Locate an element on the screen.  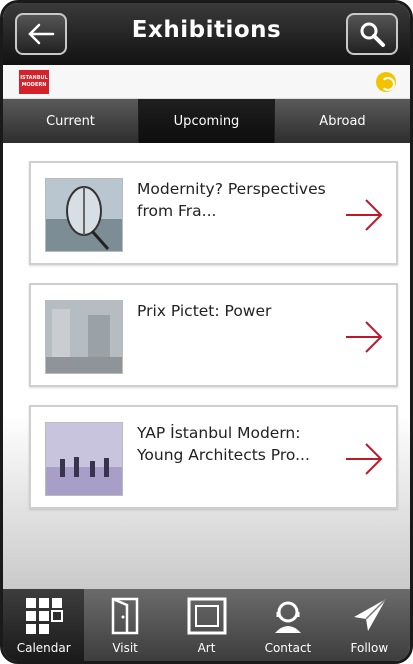
nav-contact: Contact is located at coordinates (287, 625).